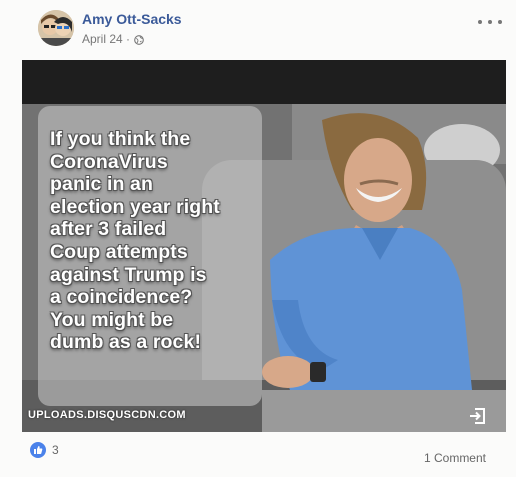 The width and height of the screenshot is (516, 477). What do you see at coordinates (455, 458) in the screenshot?
I see `comments-link: 1 Comment` at bounding box center [455, 458].